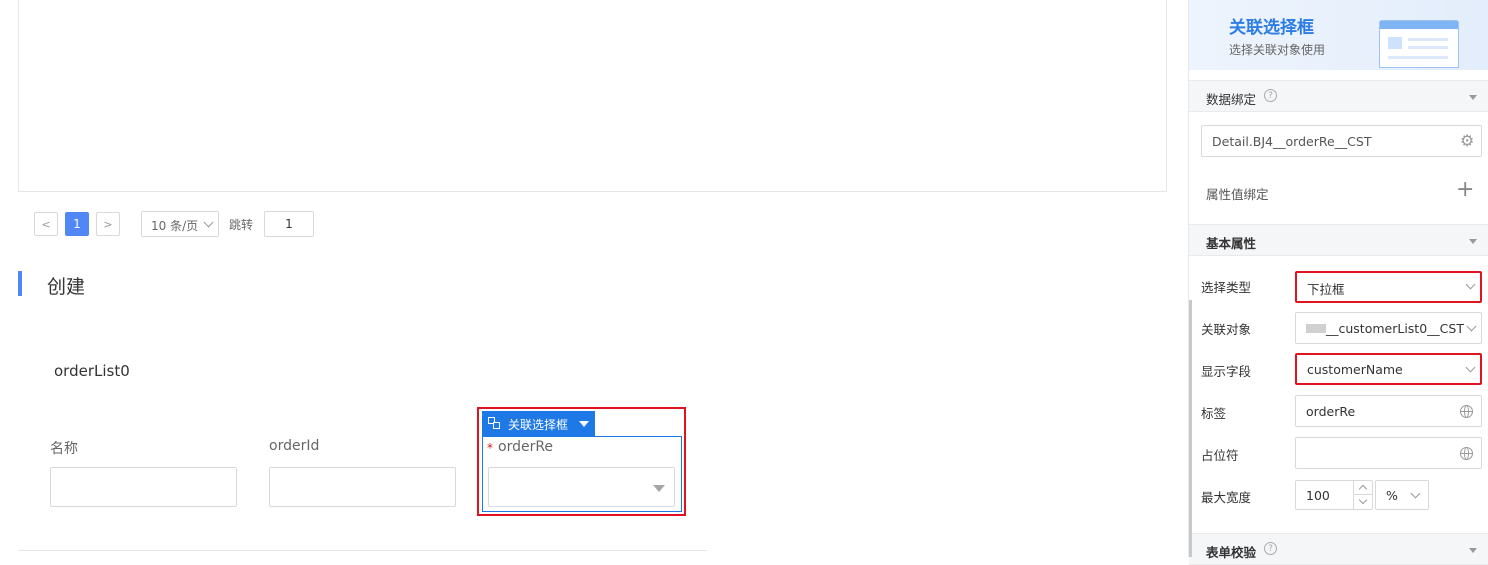 The image size is (1488, 565). Describe the element at coordinates (92, 371) in the screenshot. I see `form-name: orderList0` at that location.